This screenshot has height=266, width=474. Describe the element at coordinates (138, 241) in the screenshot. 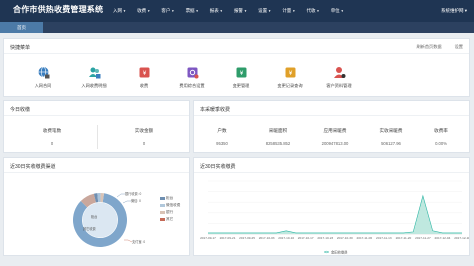

I see `callout-alipay: 支付宝: 0` at that location.